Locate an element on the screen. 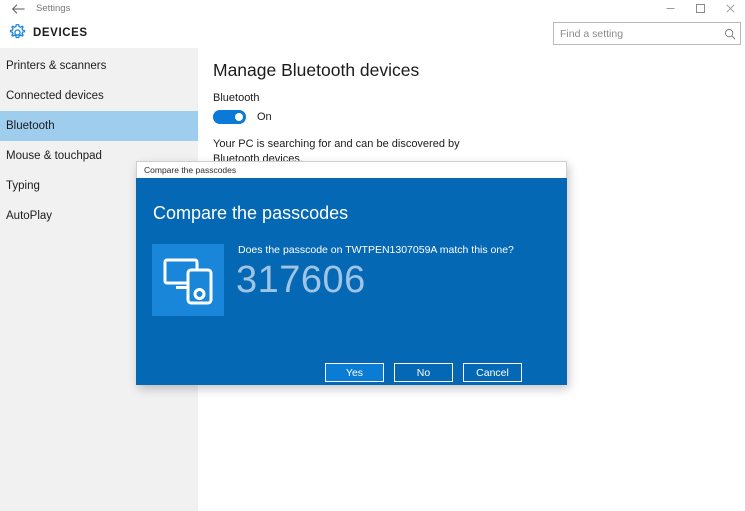 The height and width of the screenshot is (511, 745). bluetooth-toggle-state: On is located at coordinates (264, 117).